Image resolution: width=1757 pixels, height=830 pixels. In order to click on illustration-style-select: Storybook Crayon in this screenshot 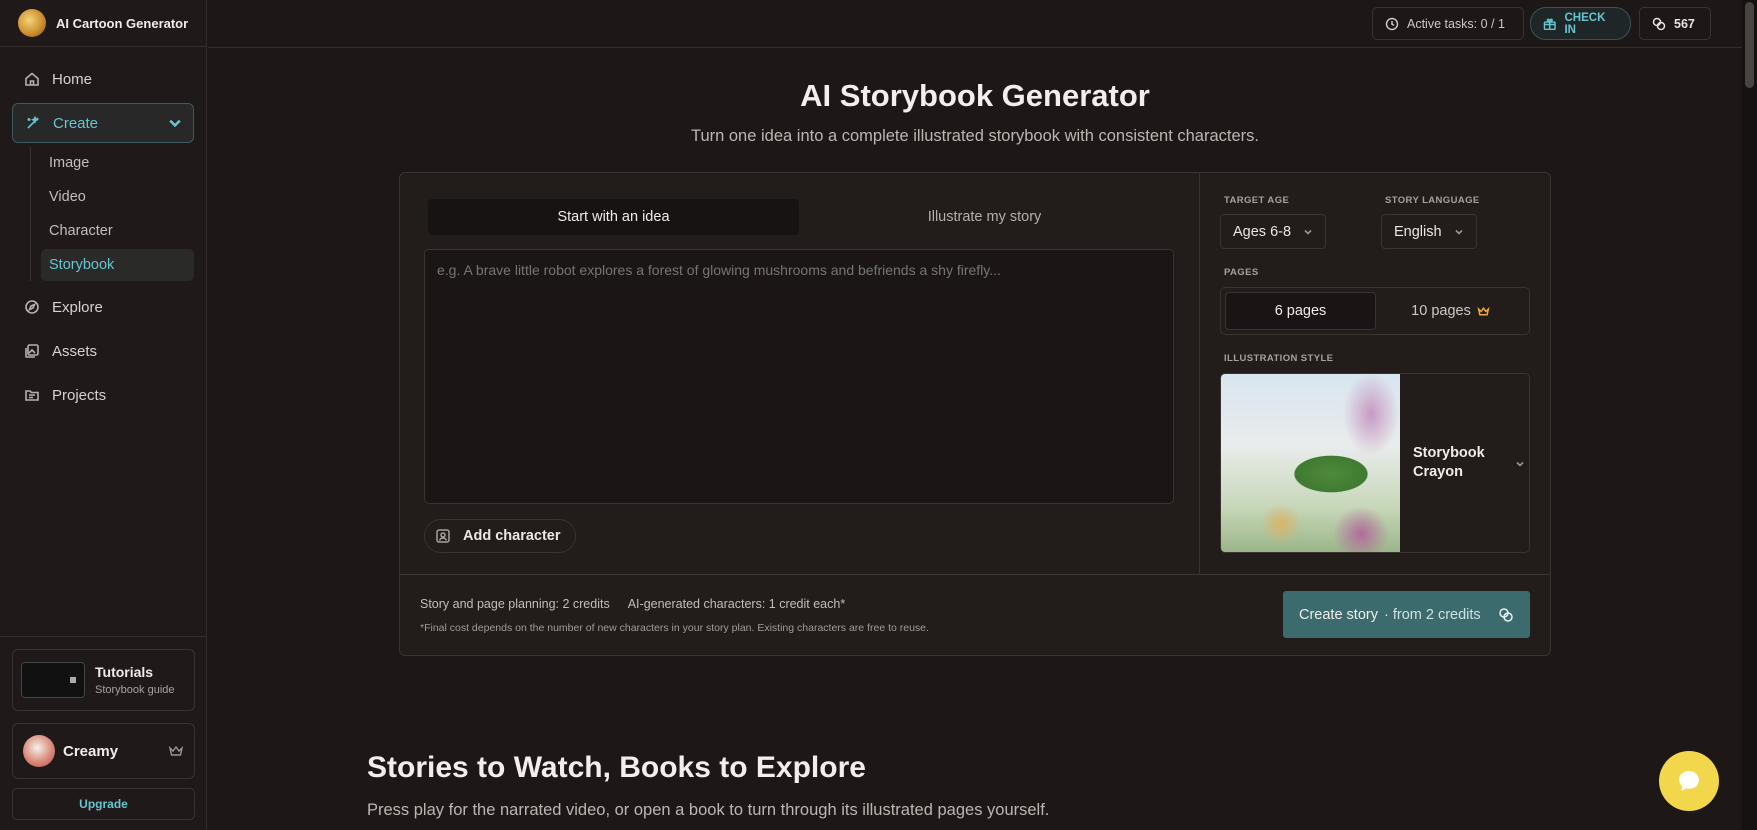, I will do `click(1375, 463)`.